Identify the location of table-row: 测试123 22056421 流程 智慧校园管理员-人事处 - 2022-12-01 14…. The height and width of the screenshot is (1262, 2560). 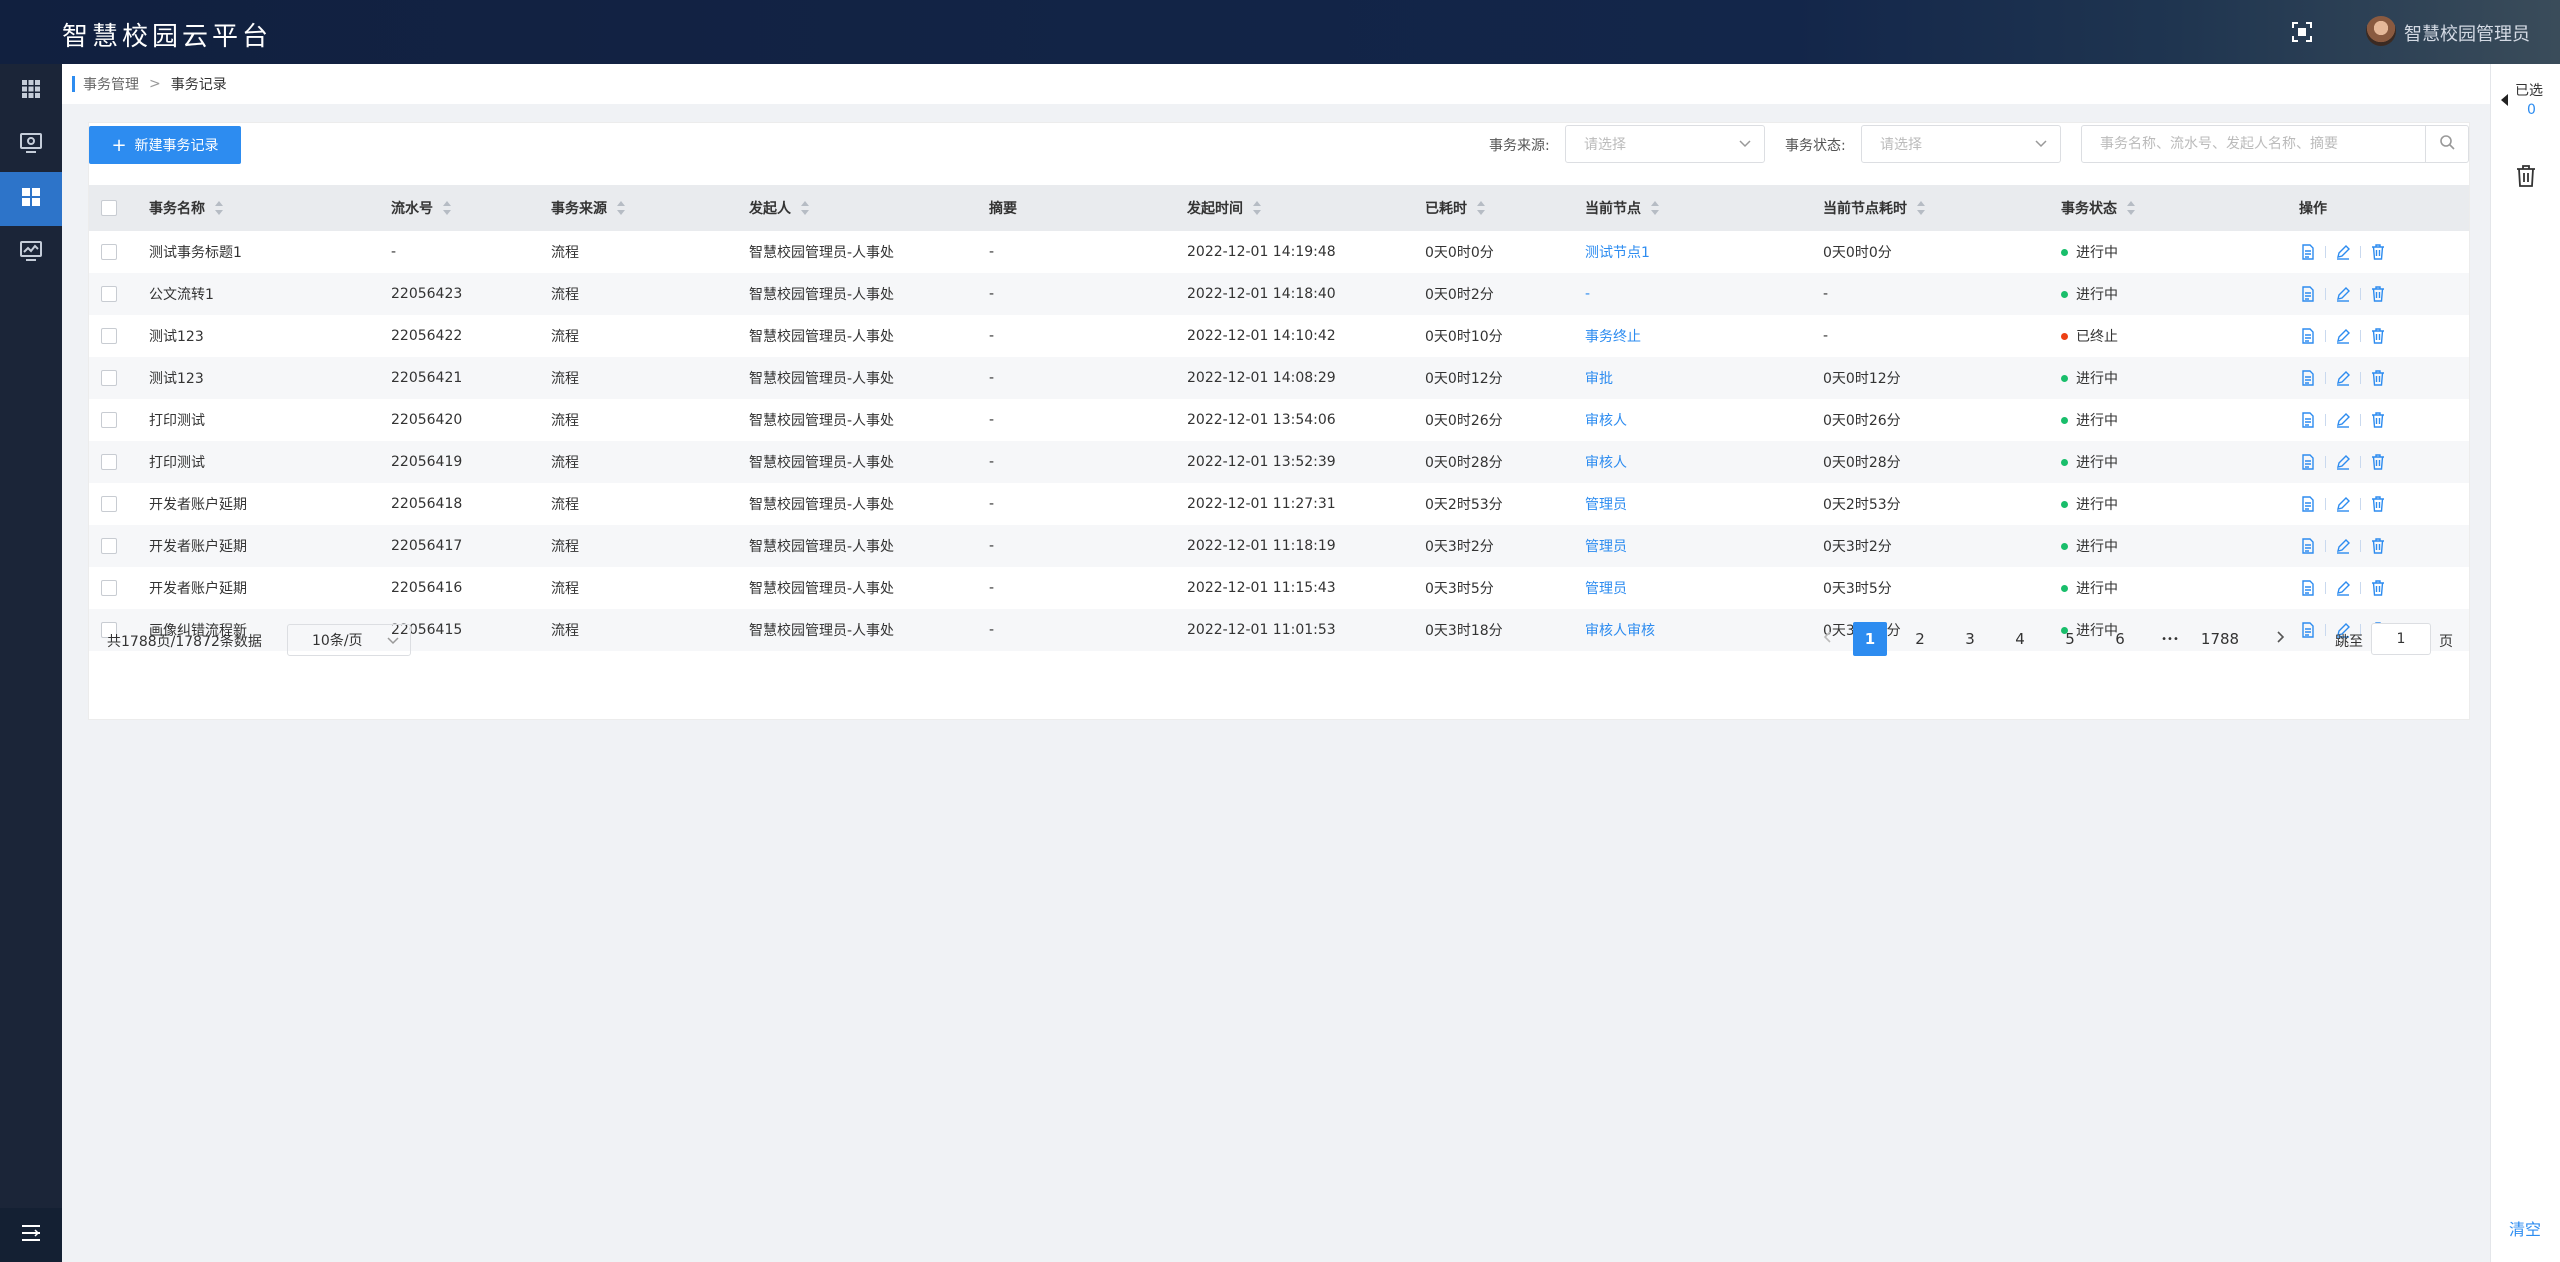
(1279, 378).